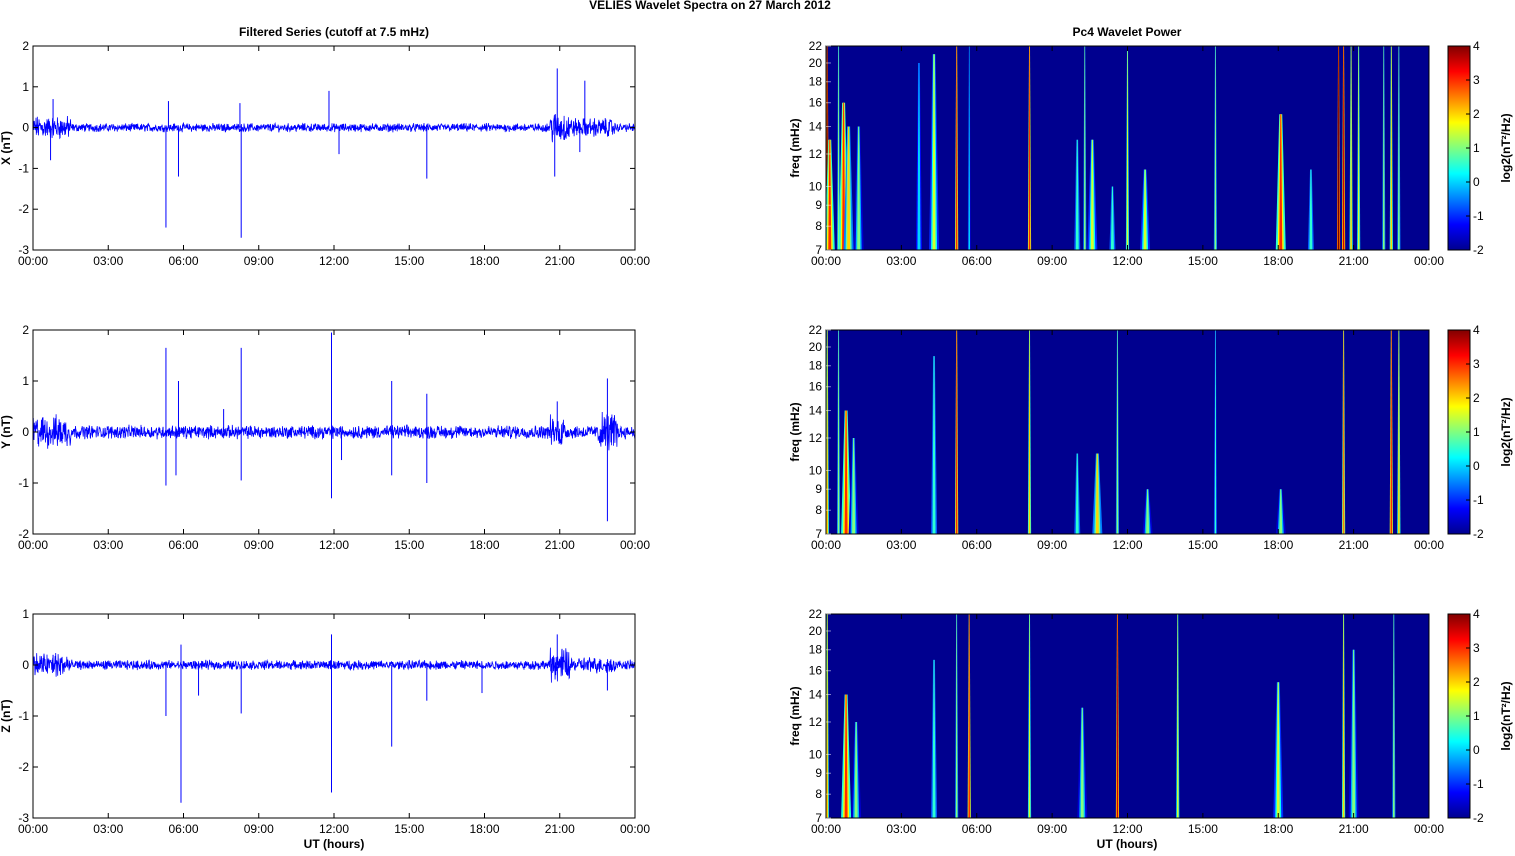  Describe the element at coordinates (23, 716) in the screenshot. I see `y-tick-label: -1` at that location.